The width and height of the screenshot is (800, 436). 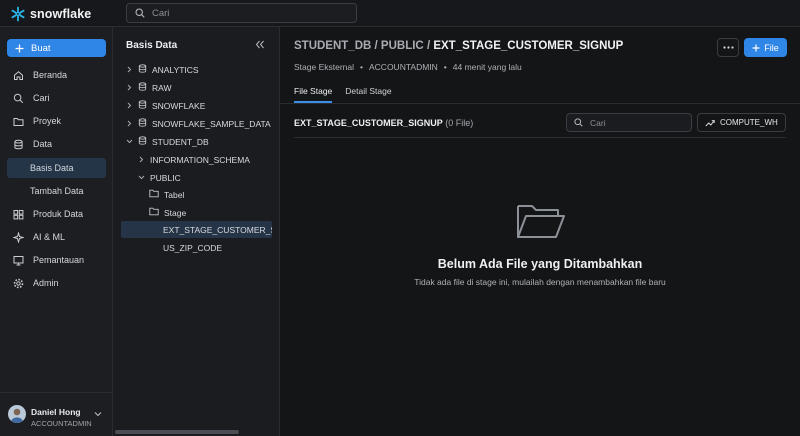 I want to click on user-name: Daniel Hong, so click(x=56, y=412).